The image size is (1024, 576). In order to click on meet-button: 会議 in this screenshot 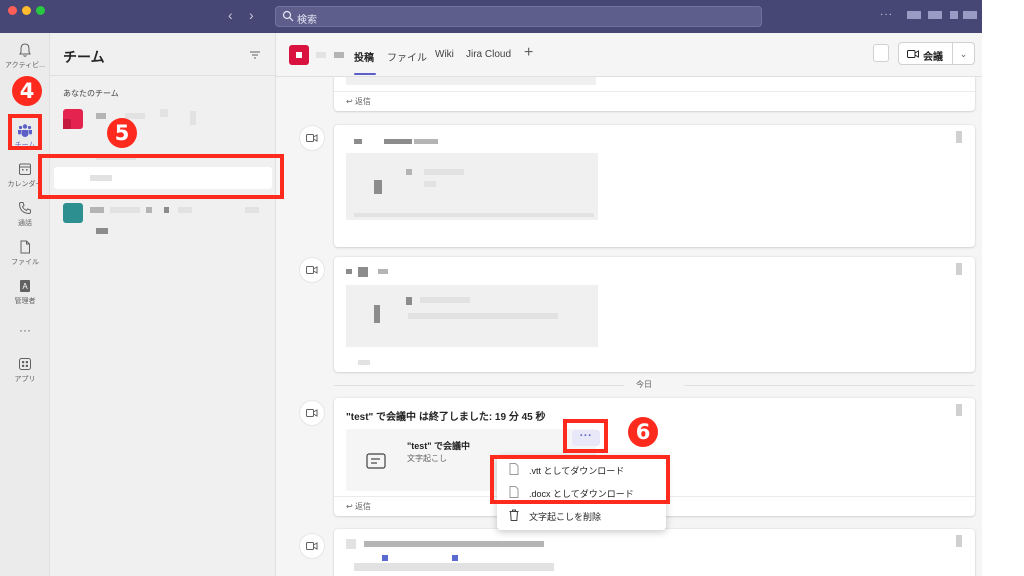, I will do `click(925, 53)`.